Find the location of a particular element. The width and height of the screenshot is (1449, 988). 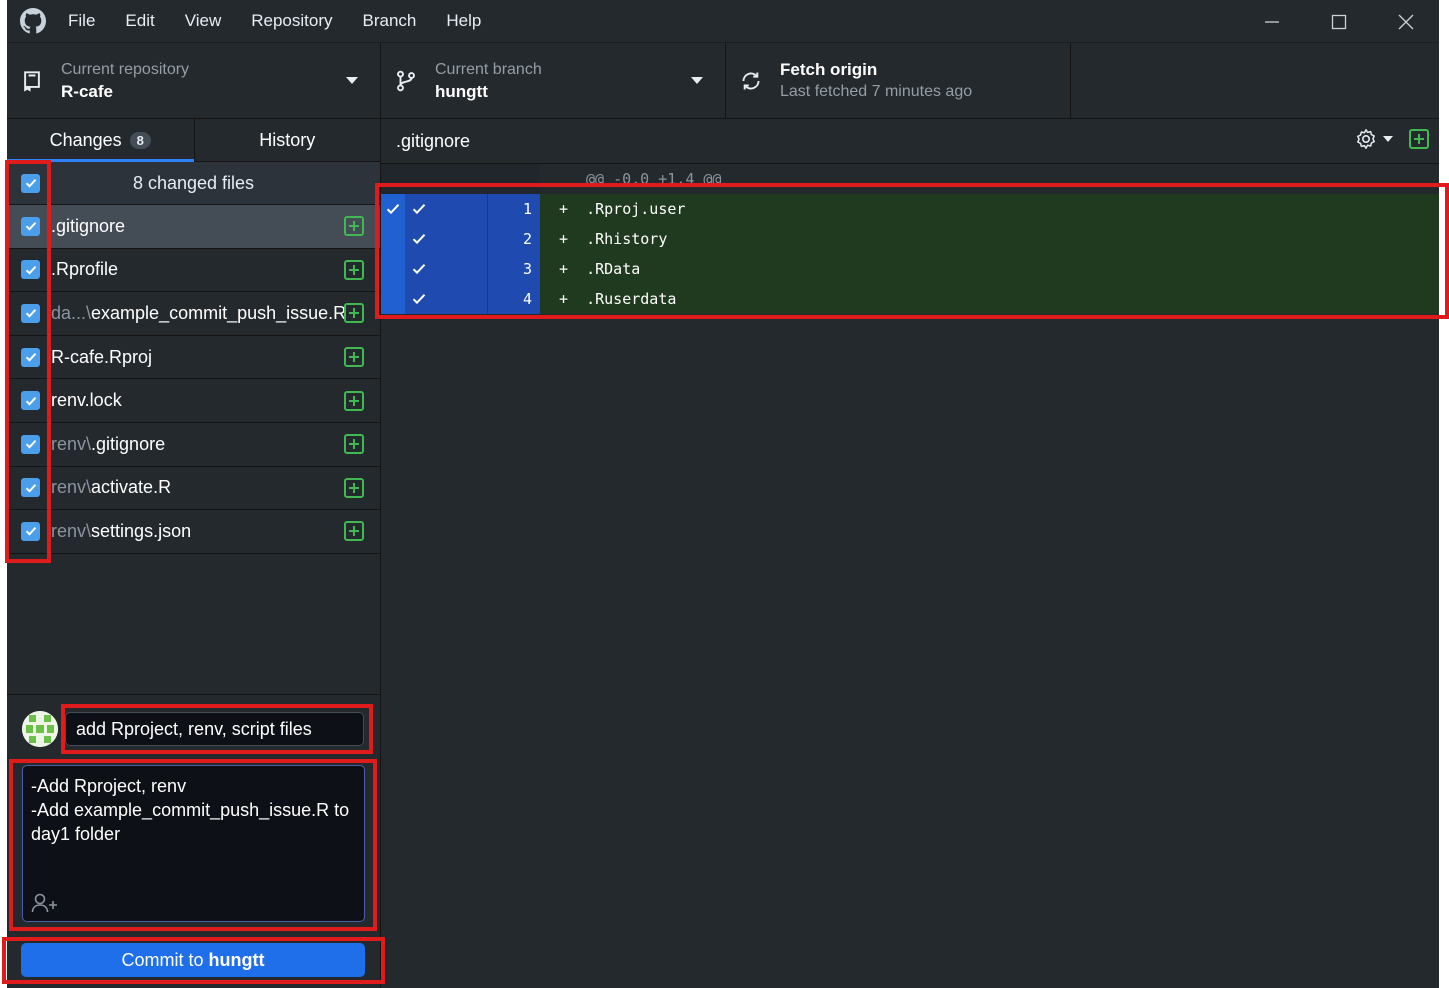

fetch-origin-button: Fetch origin Last fetched 7 minutes ago is located at coordinates (898, 81).